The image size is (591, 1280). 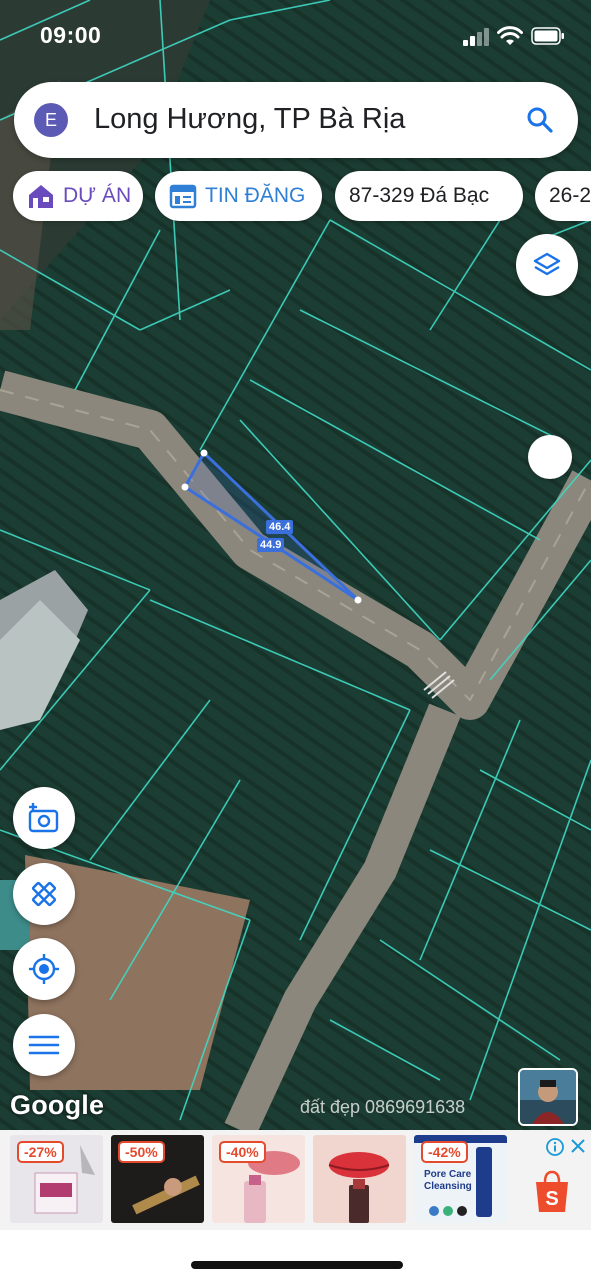 I want to click on add-photo-button, so click(x=44, y=818).